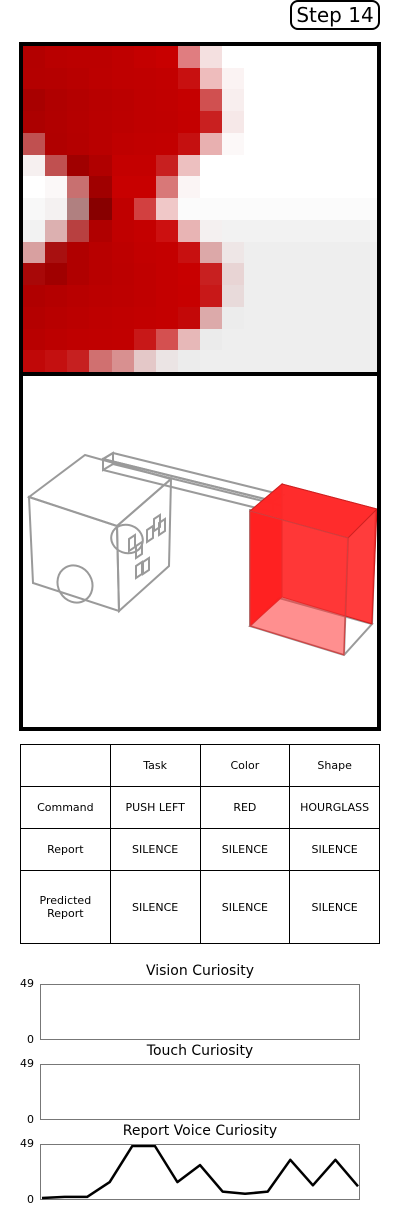 The width and height of the screenshot is (400, 1206). What do you see at coordinates (201, 554) in the screenshot?
I see `scene-render` at bounding box center [201, 554].